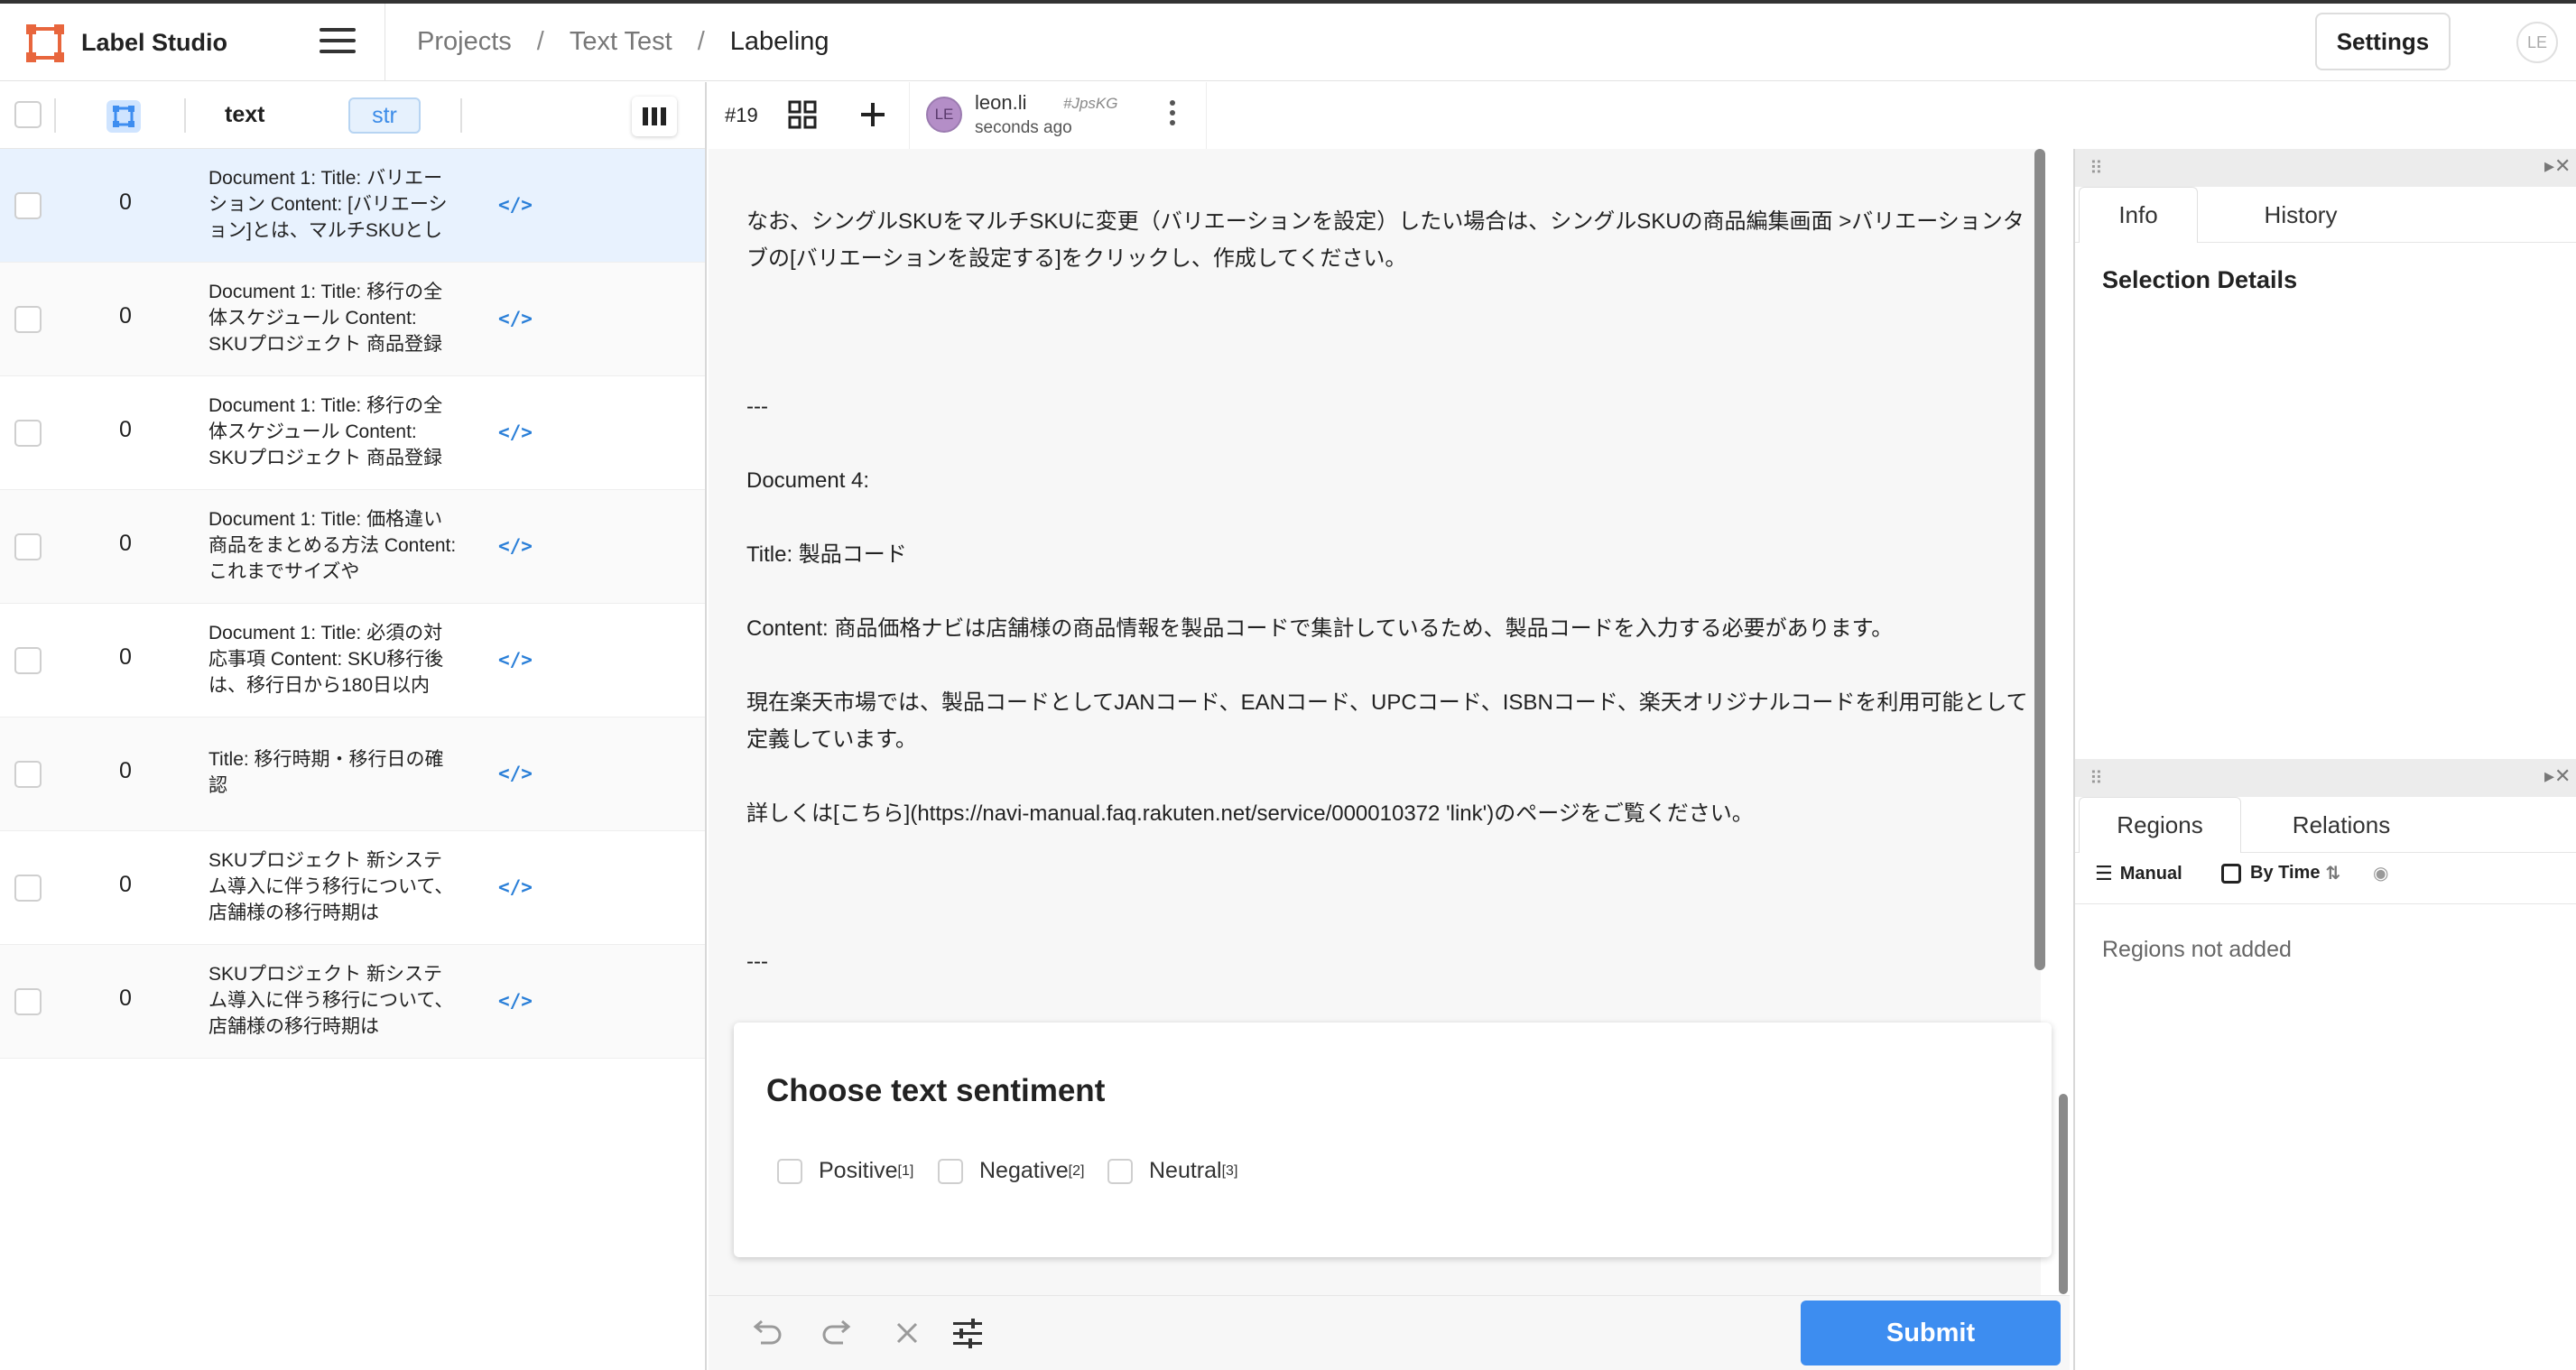 The width and height of the screenshot is (2576, 1370). What do you see at coordinates (1058, 115) in the screenshot?
I see `annotation-tab: LE leon.li #JpsKG seconds ago` at bounding box center [1058, 115].